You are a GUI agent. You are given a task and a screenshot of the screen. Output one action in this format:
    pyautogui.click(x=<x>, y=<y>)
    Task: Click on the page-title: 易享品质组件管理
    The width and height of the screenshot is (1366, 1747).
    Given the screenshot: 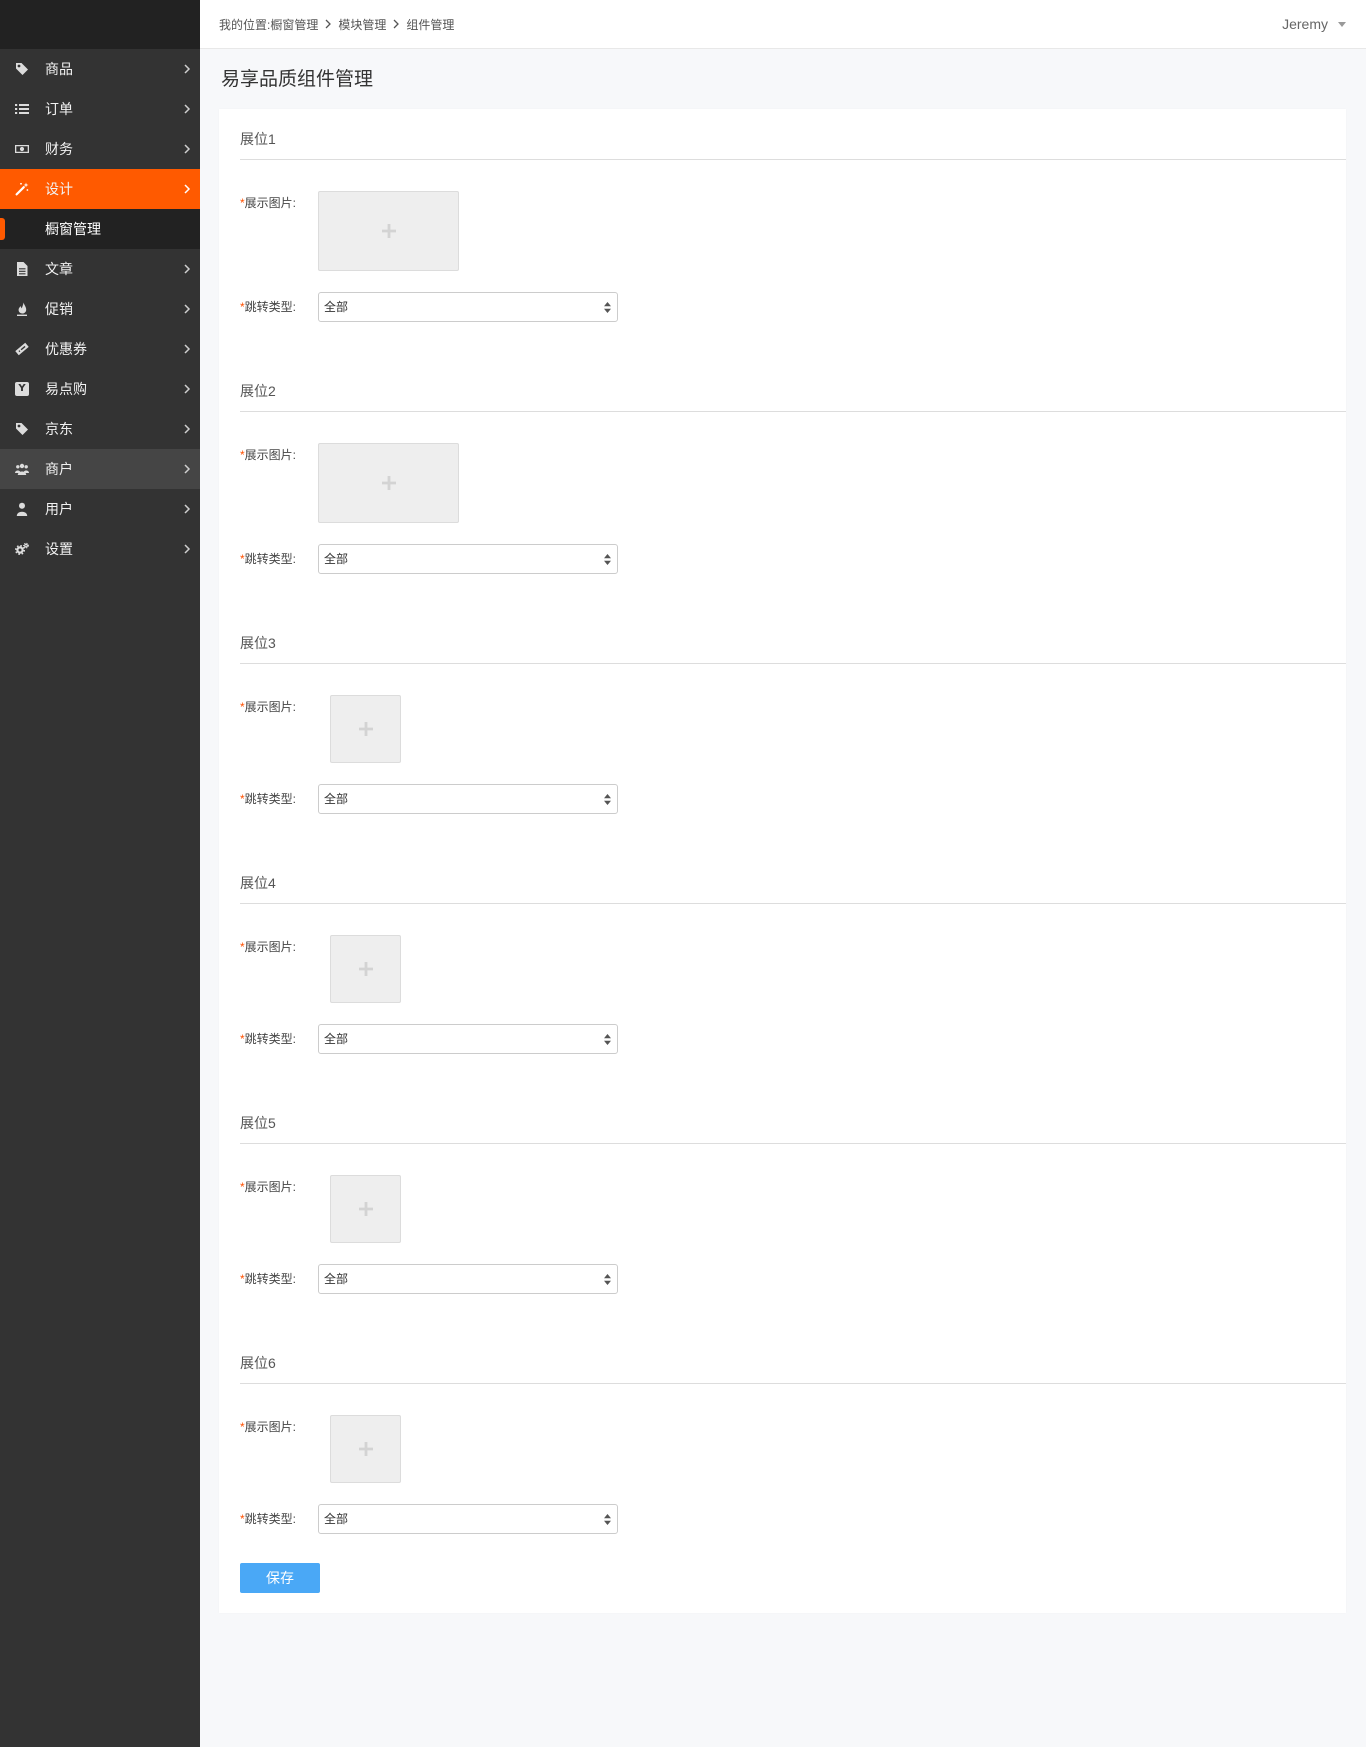 What is the action you would take?
    pyautogui.click(x=297, y=79)
    